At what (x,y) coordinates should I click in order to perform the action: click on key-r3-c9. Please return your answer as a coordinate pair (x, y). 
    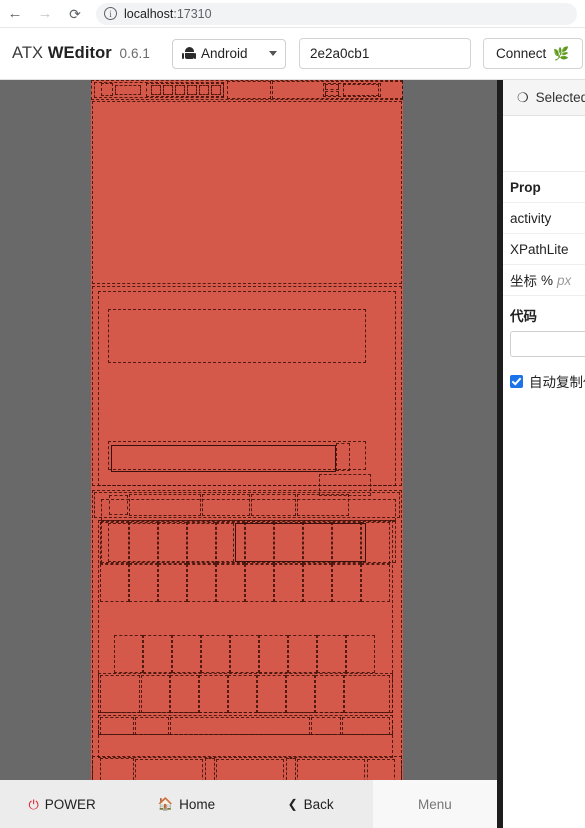
    Looking at the image, I should click on (360, 654).